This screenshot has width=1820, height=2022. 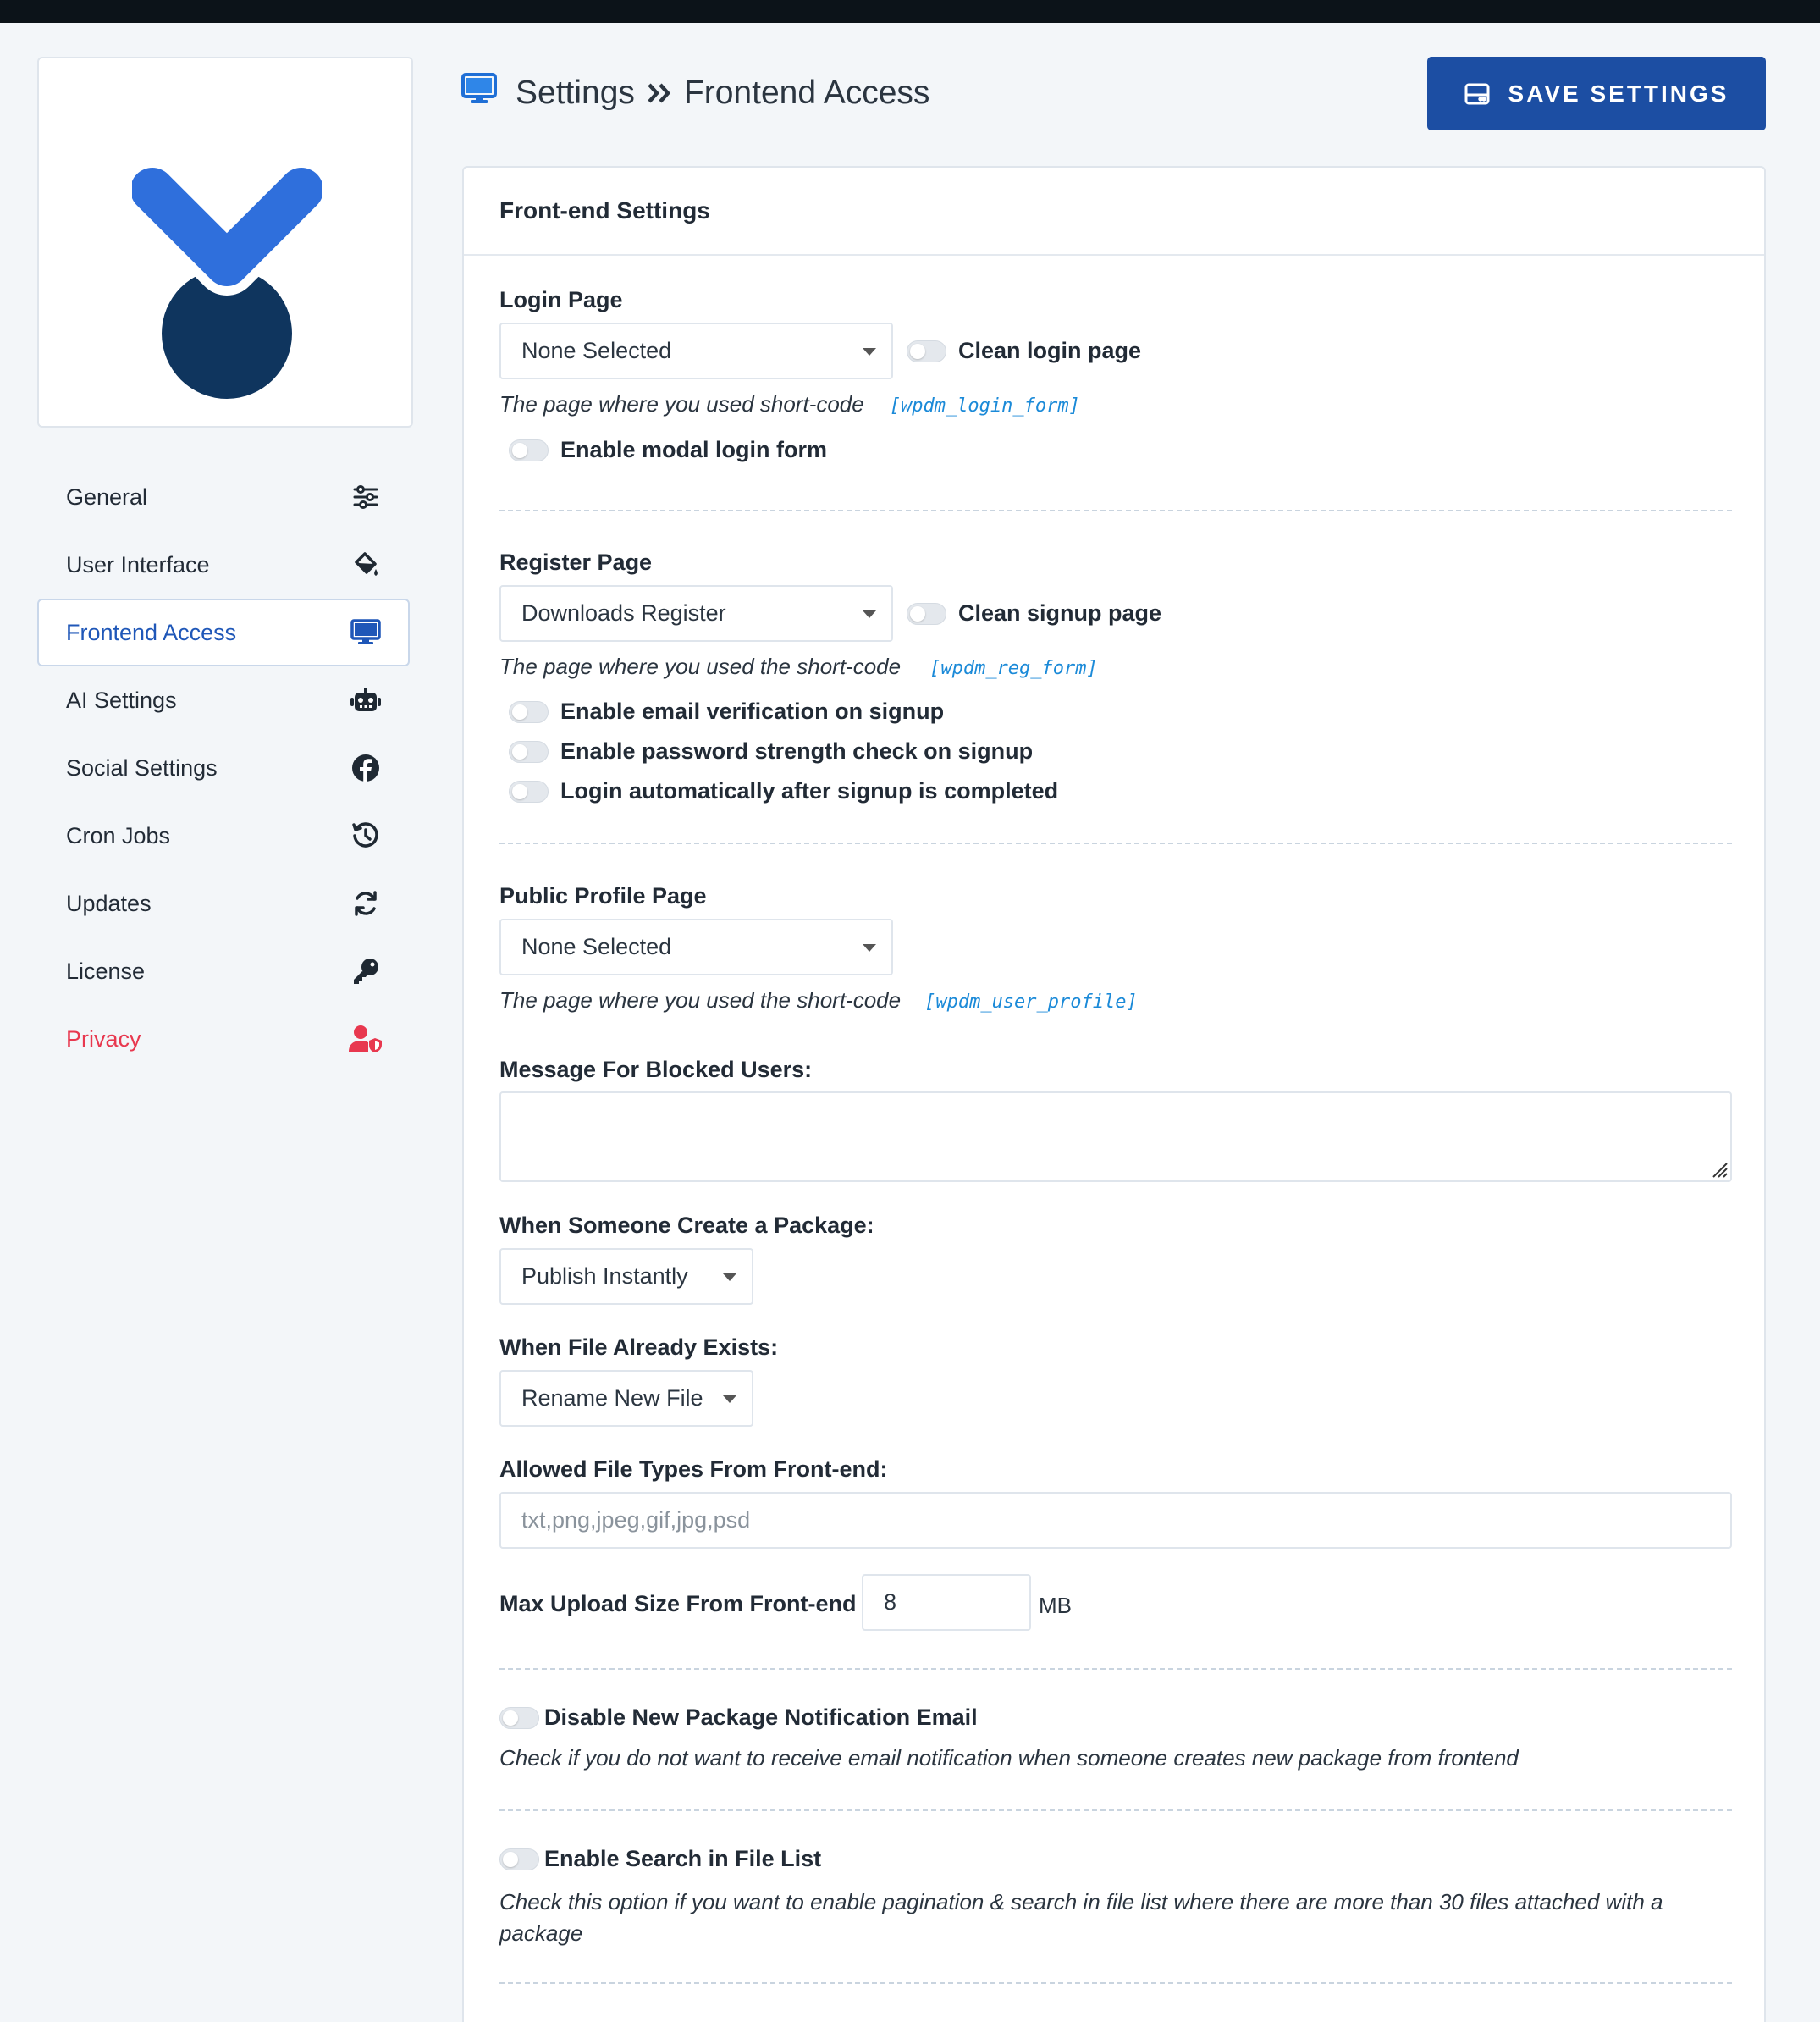 What do you see at coordinates (529, 450) in the screenshot?
I see `modal-login-toggle` at bounding box center [529, 450].